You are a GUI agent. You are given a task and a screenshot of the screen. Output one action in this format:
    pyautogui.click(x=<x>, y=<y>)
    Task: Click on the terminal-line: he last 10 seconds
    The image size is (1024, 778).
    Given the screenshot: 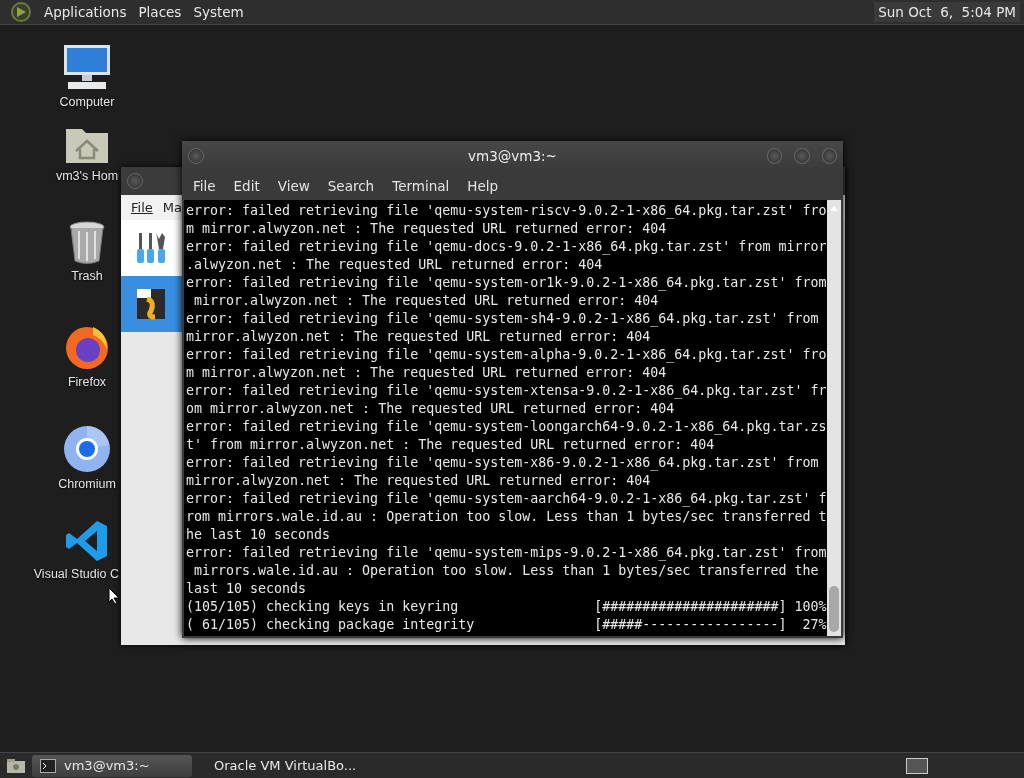 What is the action you would take?
    pyautogui.click(x=258, y=535)
    